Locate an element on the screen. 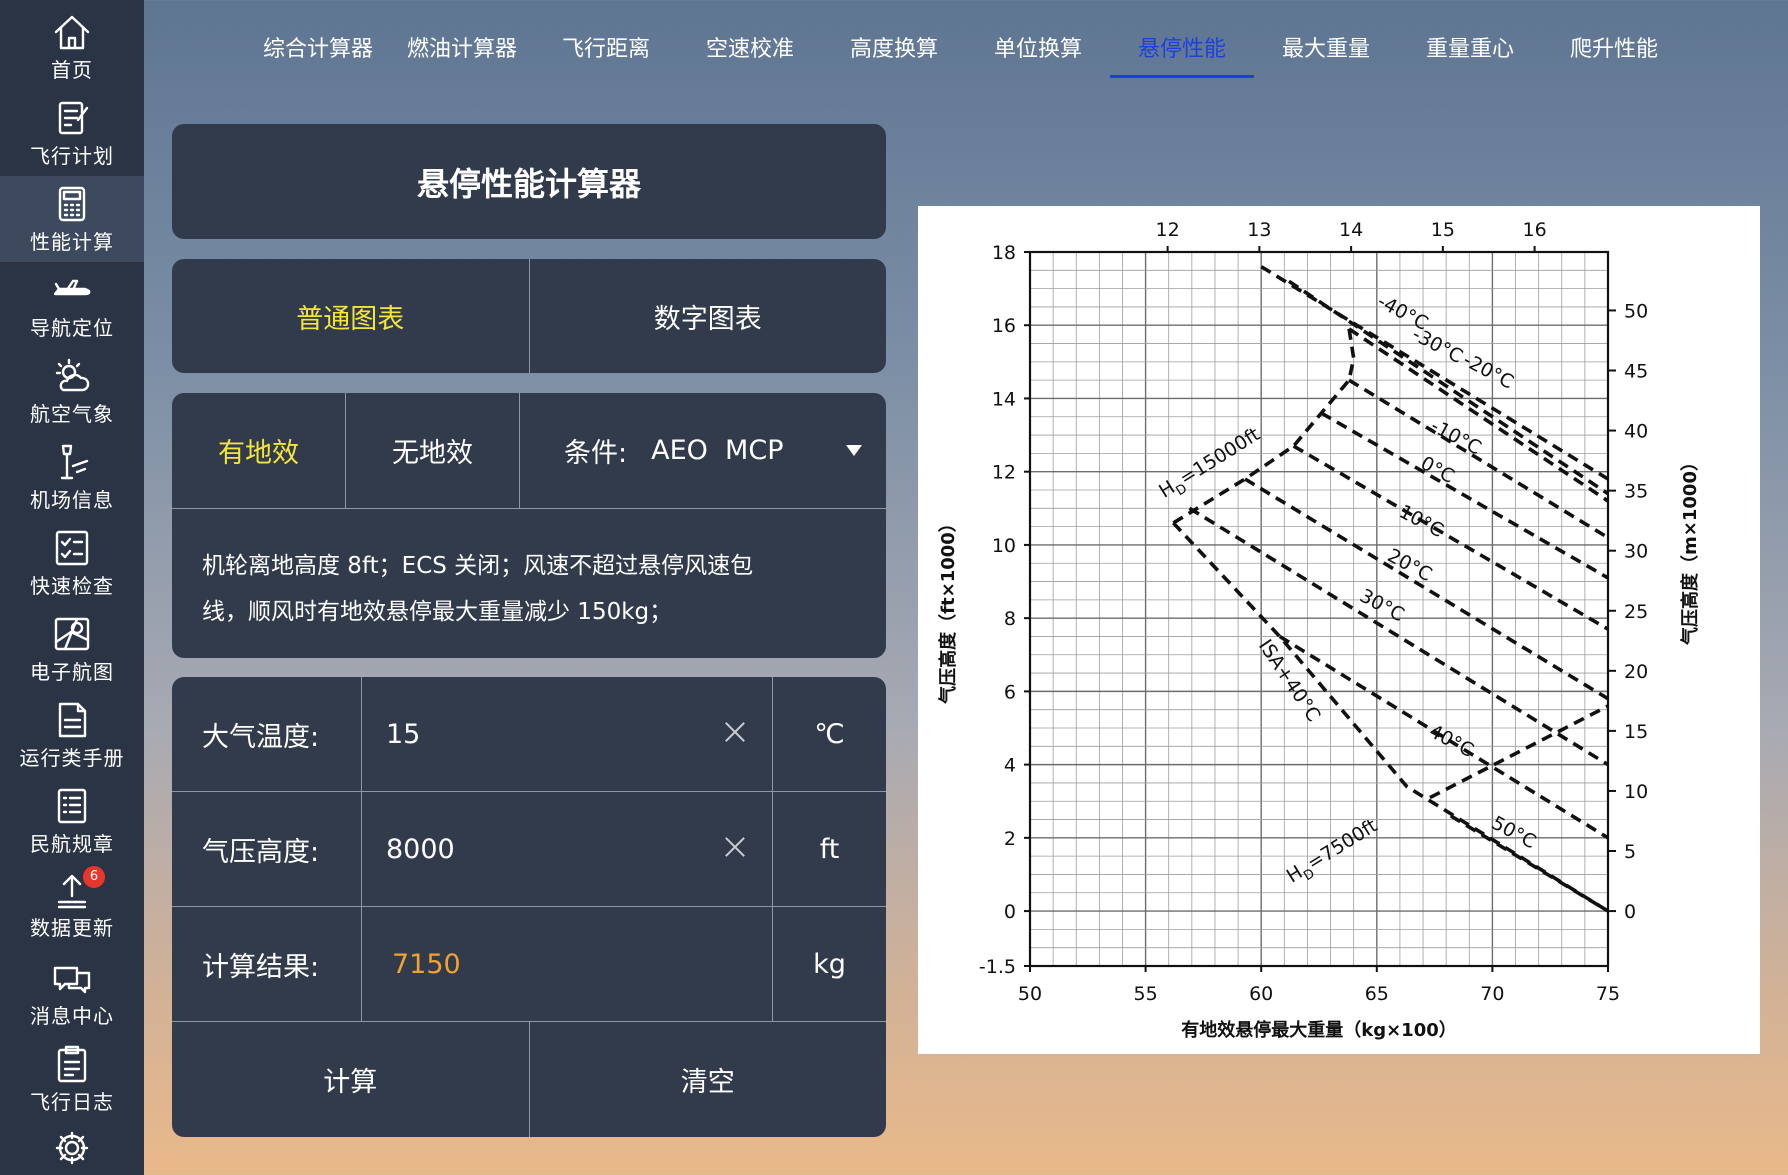 The image size is (1788, 1175). tab-max-weight: 最大重量 is located at coordinates (1326, 53).